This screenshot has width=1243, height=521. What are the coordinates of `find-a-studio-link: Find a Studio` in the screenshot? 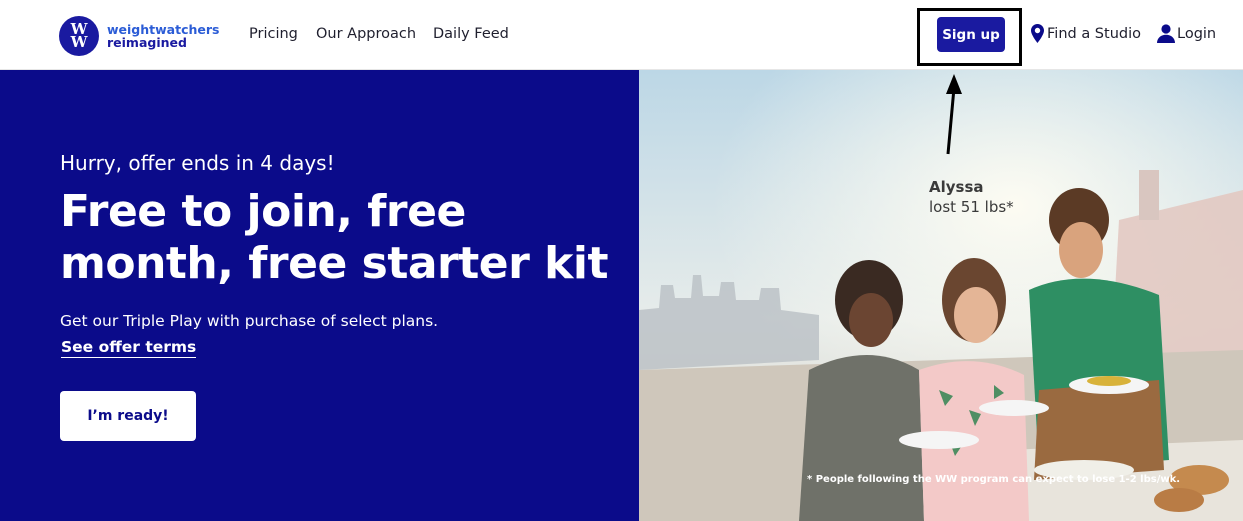 It's located at (1086, 33).